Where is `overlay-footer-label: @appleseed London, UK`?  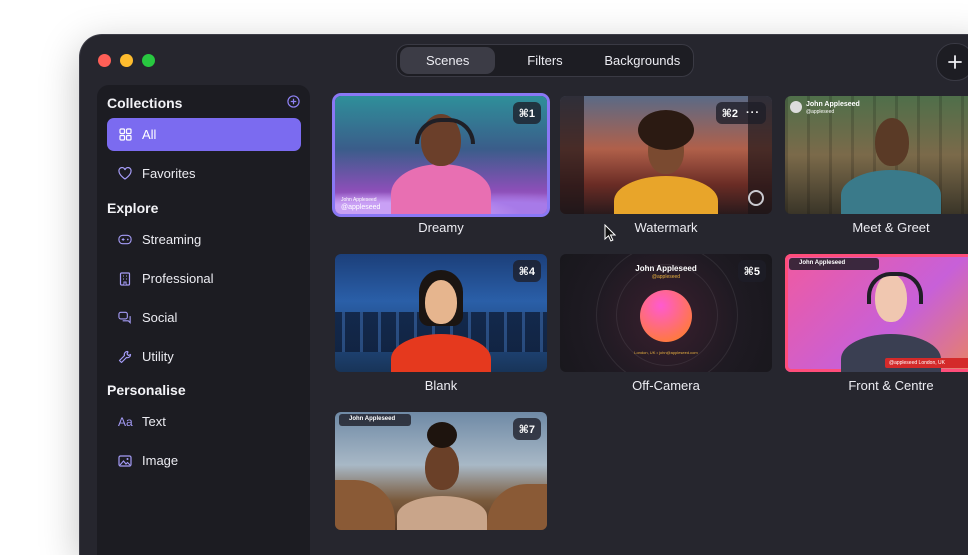 overlay-footer-label: @appleseed London, UK is located at coordinates (917, 363).